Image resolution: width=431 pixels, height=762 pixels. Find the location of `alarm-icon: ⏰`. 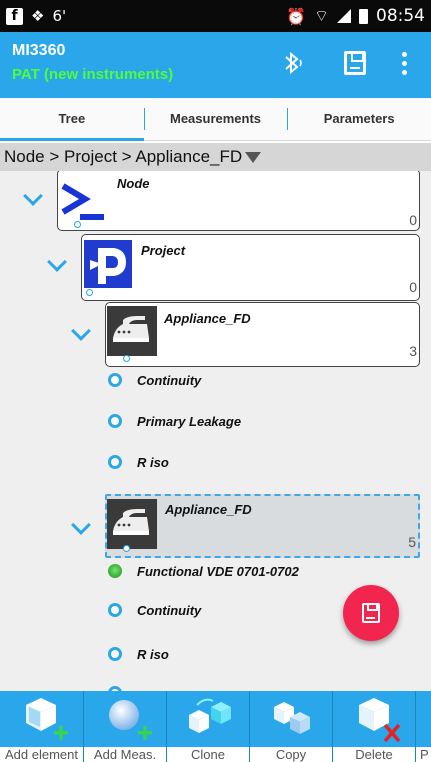

alarm-icon: ⏰ is located at coordinates (296, 16).